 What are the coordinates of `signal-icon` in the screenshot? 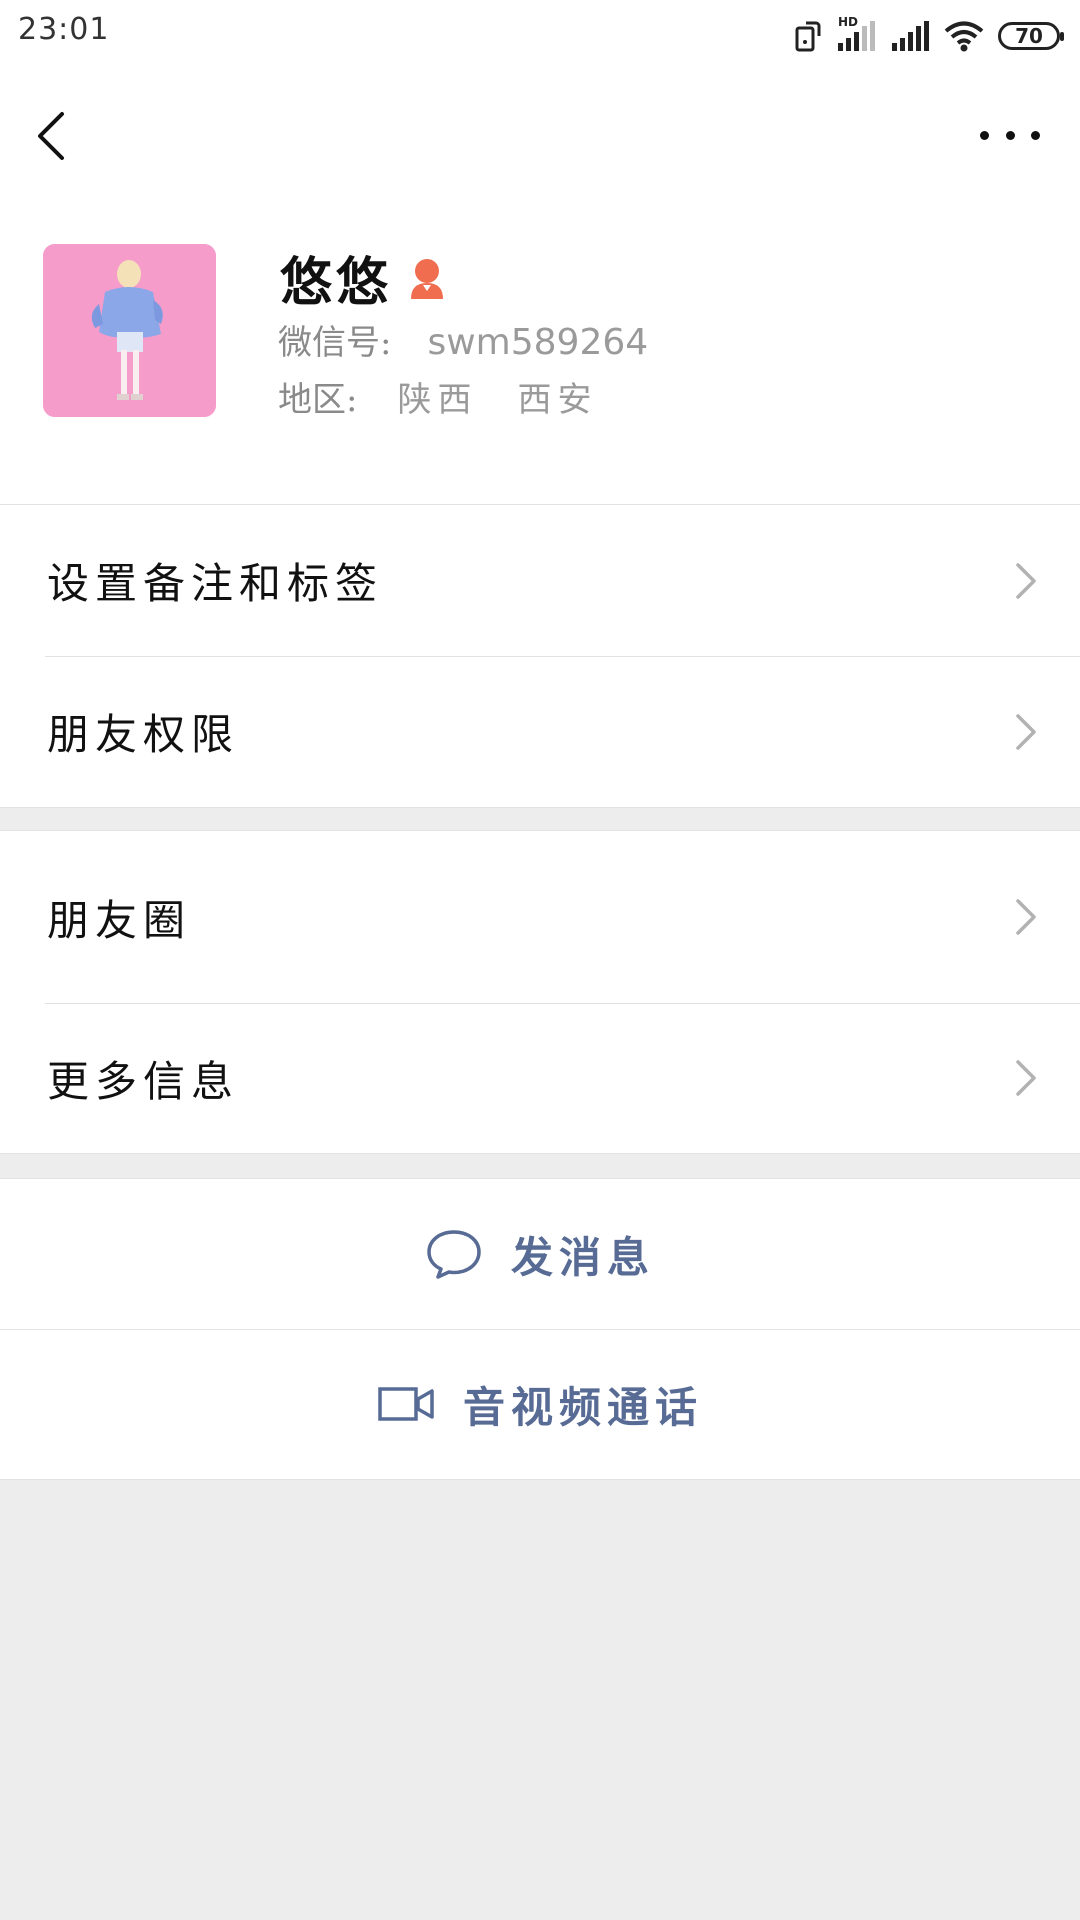 It's located at (910, 36).